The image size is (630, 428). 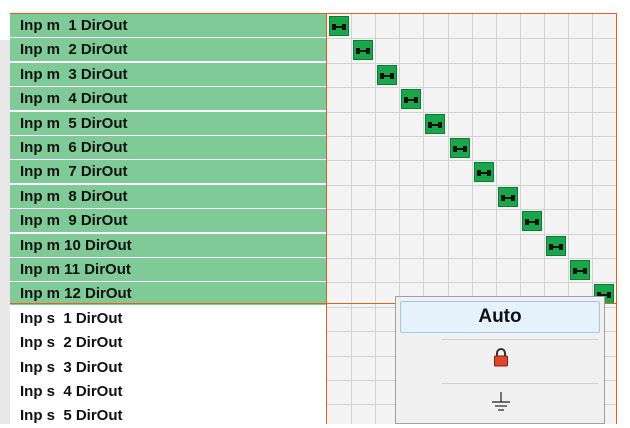 What do you see at coordinates (168, 123) in the screenshot?
I see `master-row-label: Inp m 5 DirOut` at bounding box center [168, 123].